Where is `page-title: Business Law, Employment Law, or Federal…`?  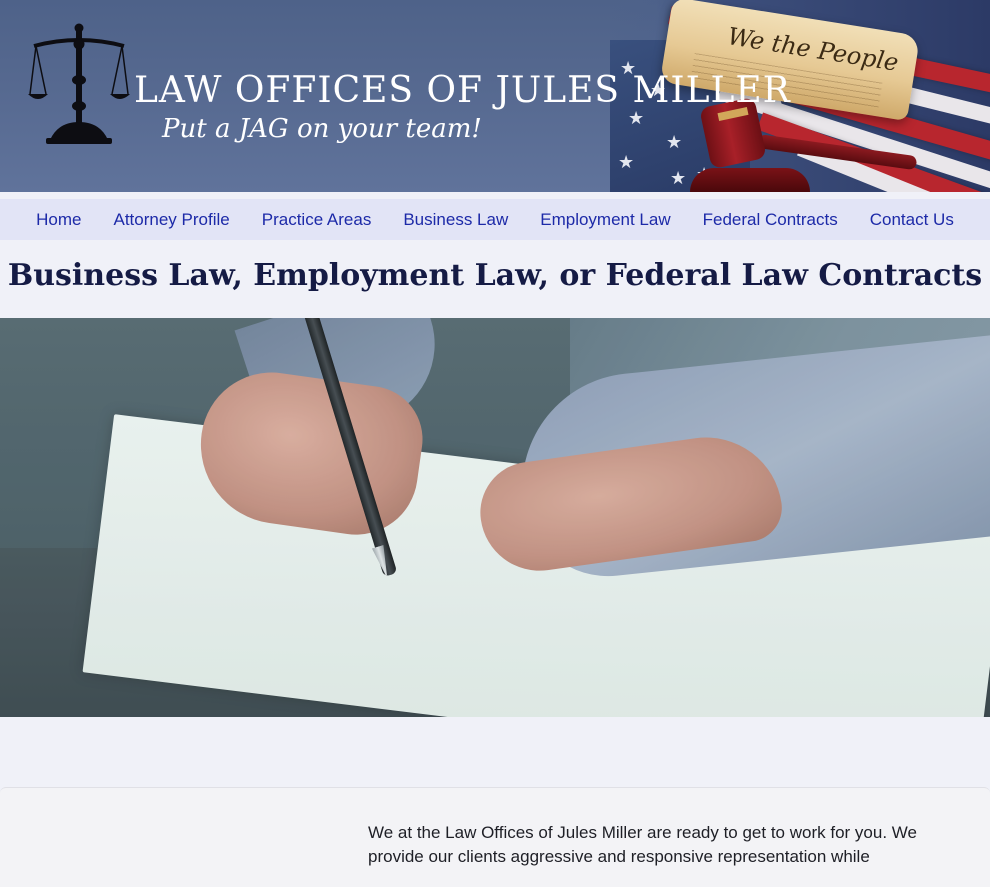 page-title: Business Law, Employment Law, or Federal… is located at coordinates (495, 275).